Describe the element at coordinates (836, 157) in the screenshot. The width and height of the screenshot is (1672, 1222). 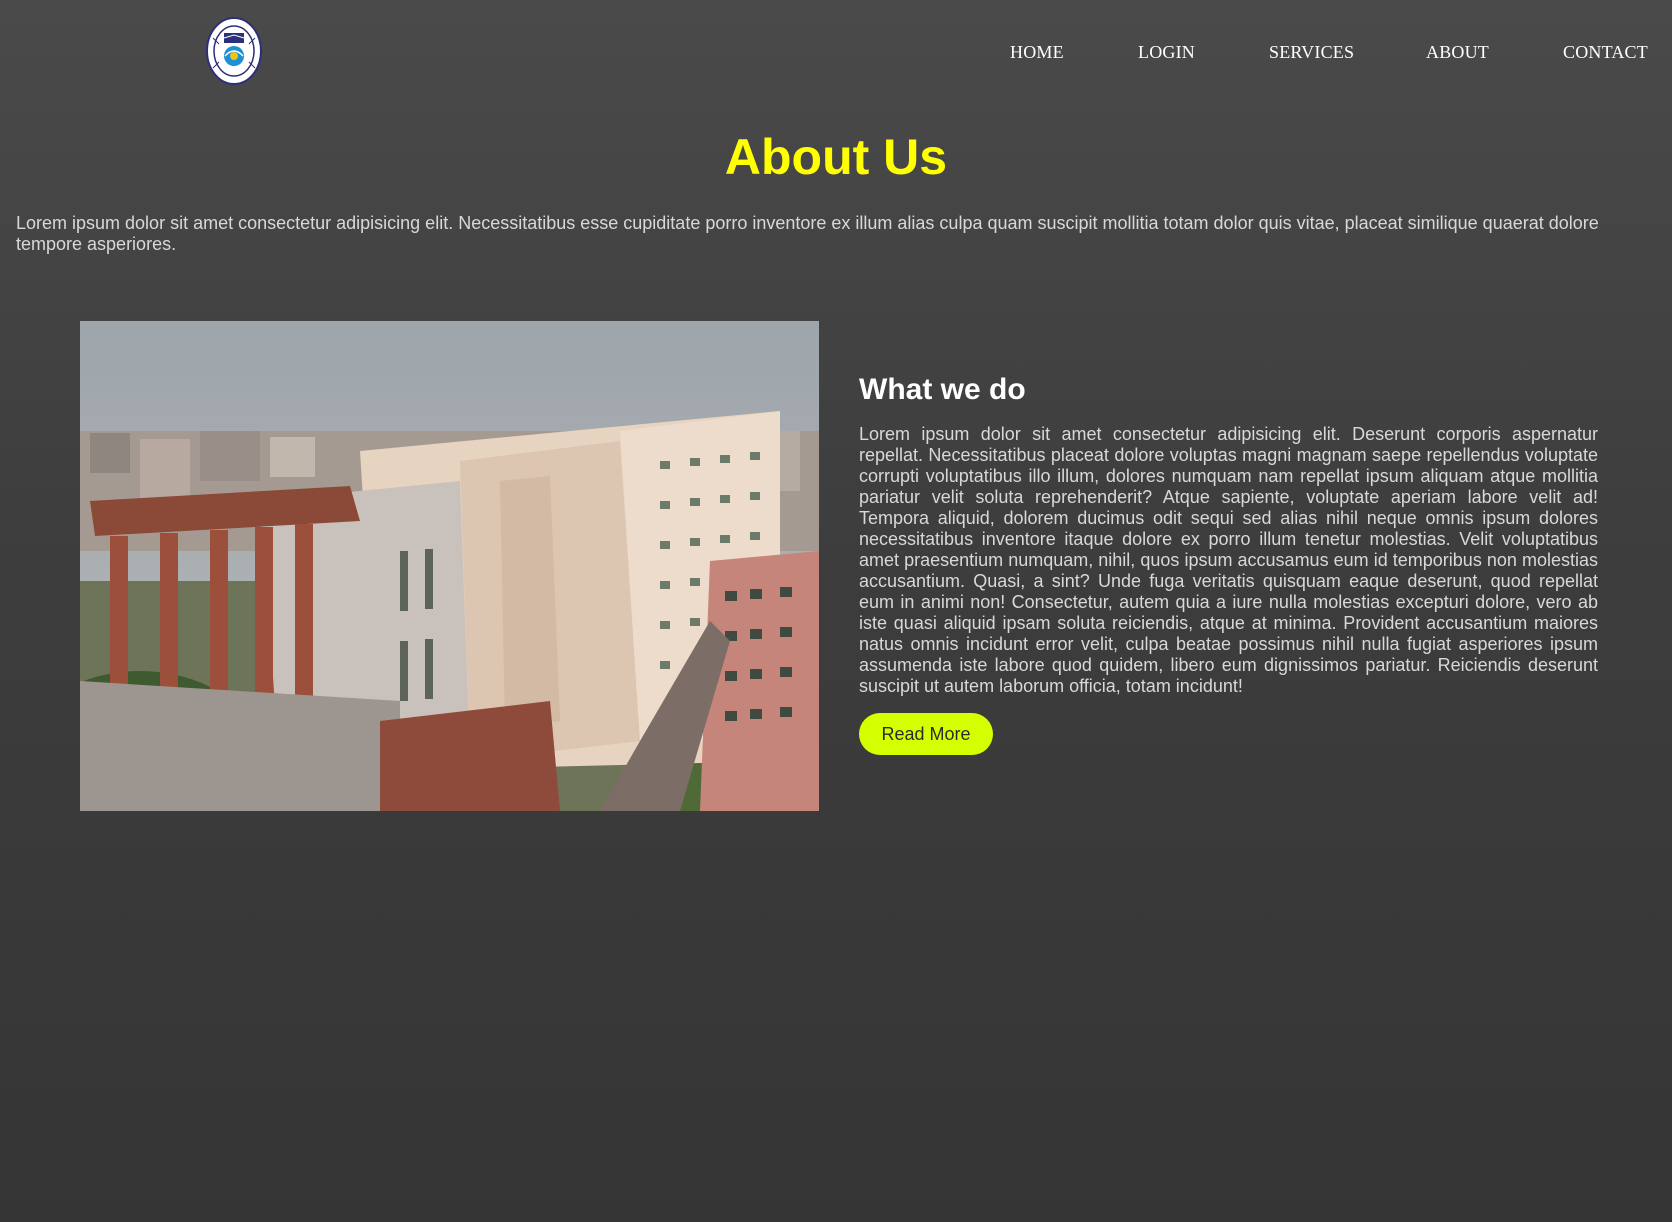
I see `page-title: About Us` at that location.